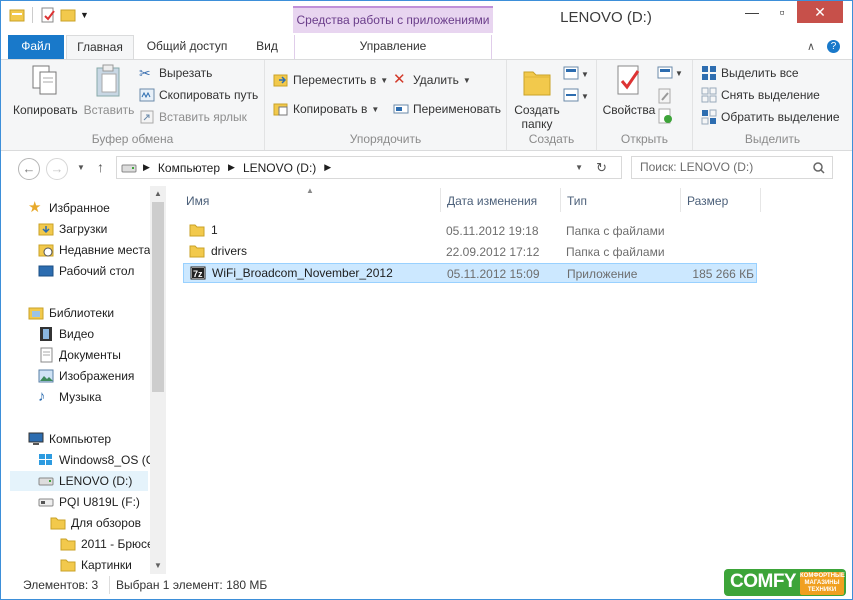 This screenshot has width=853, height=600. I want to click on easy-access-icon: ▼, so click(577, 96).